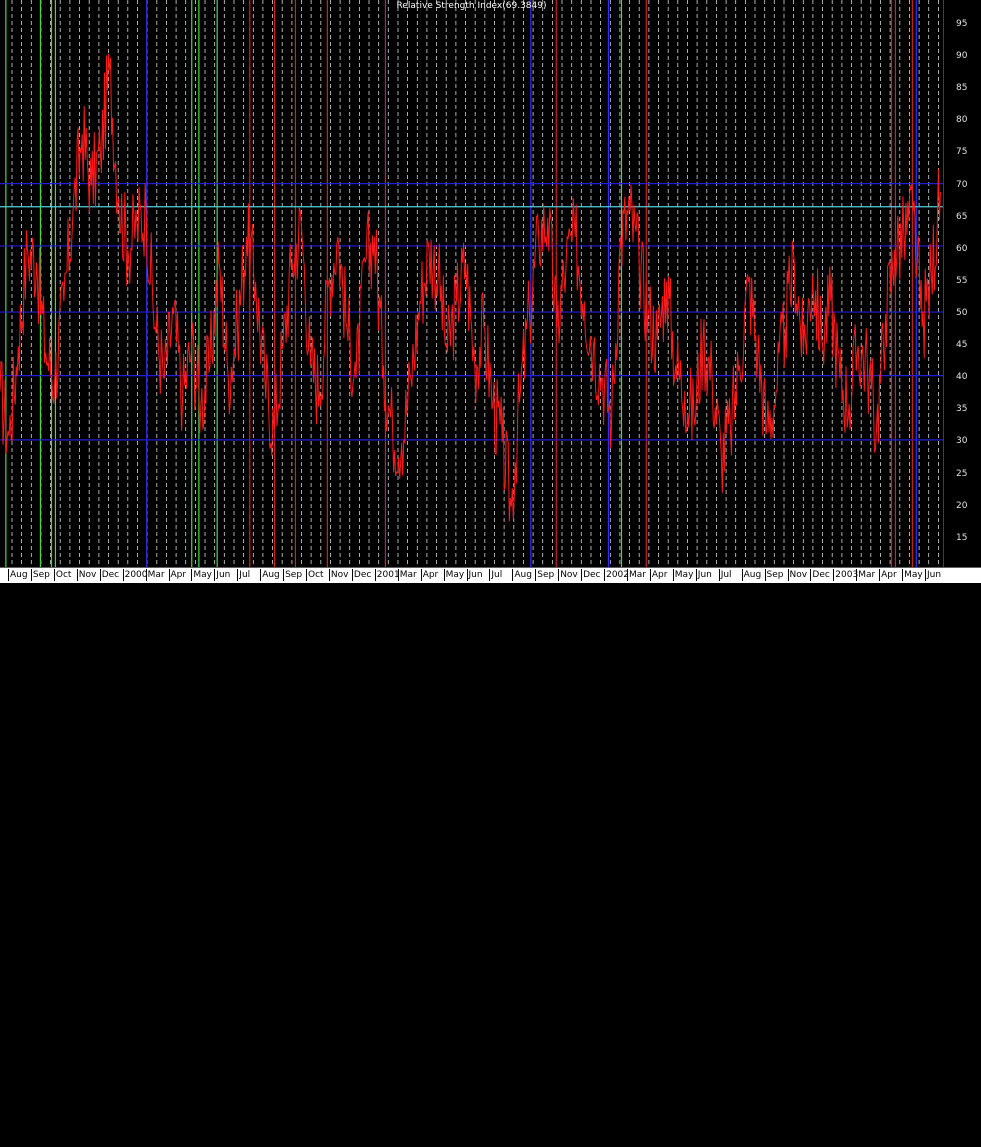  I want to click on y-tick-label: 60, so click(962, 248).